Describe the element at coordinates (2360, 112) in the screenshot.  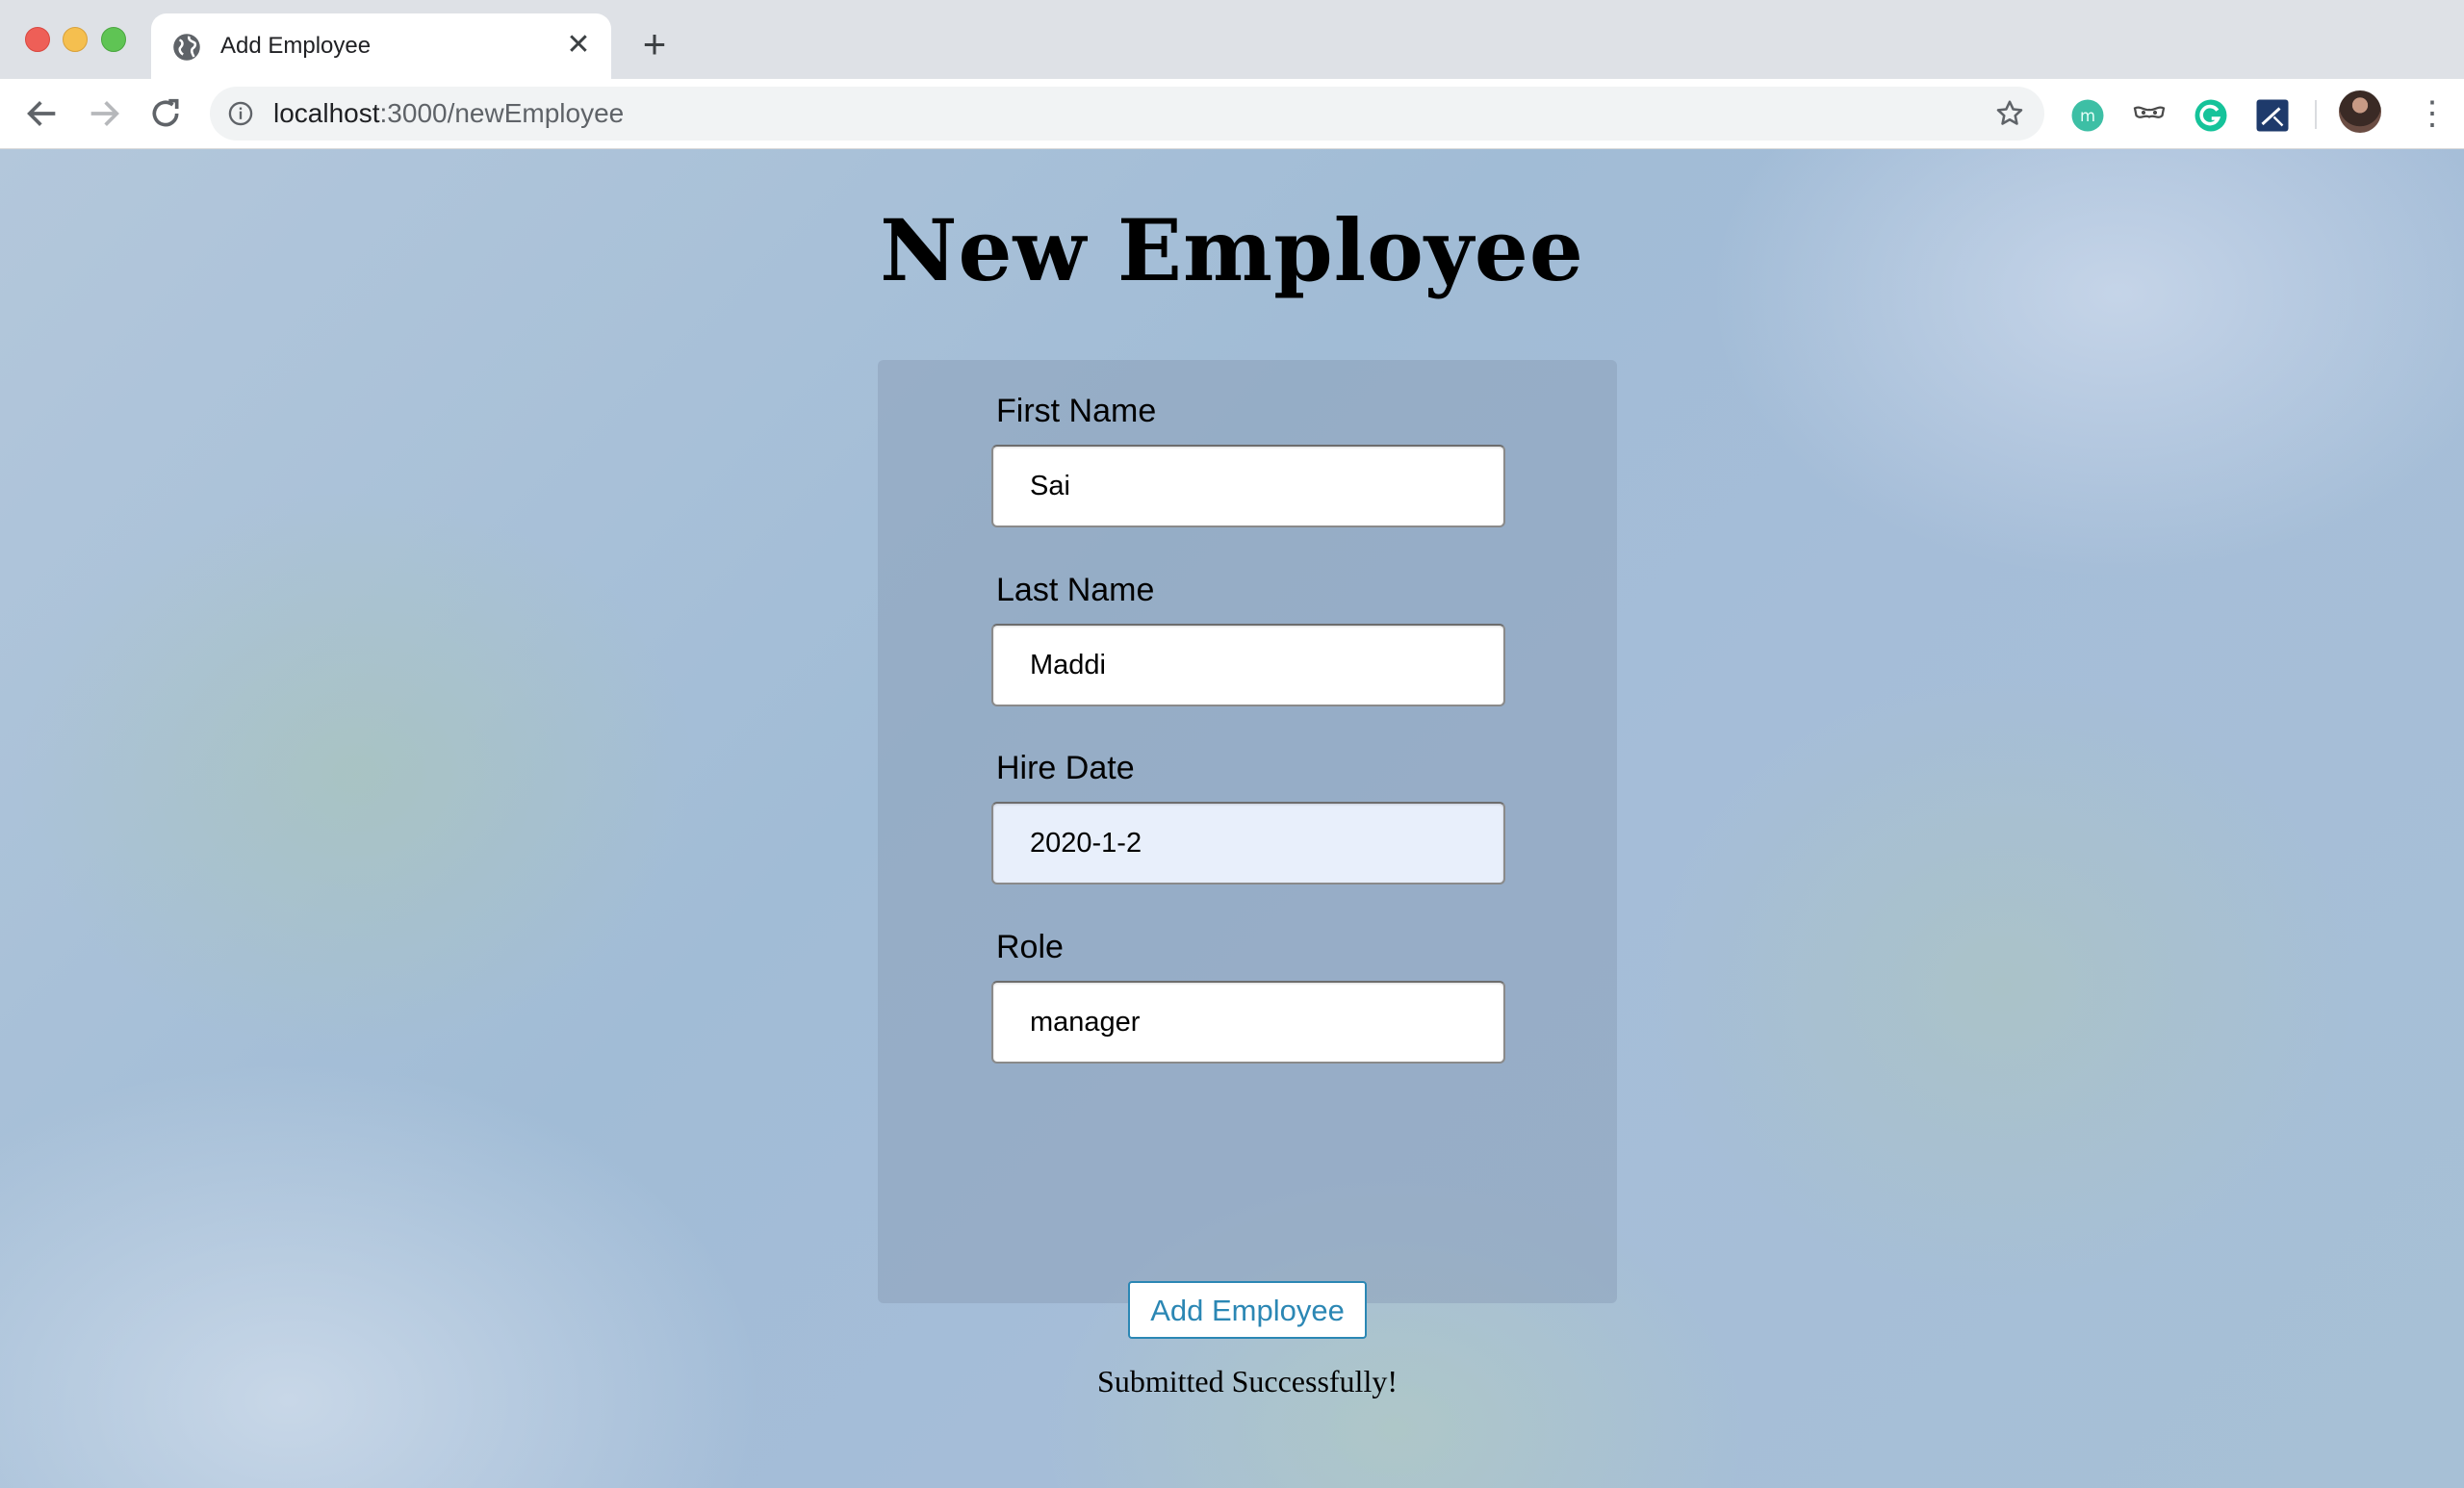
I see `avatar` at that location.